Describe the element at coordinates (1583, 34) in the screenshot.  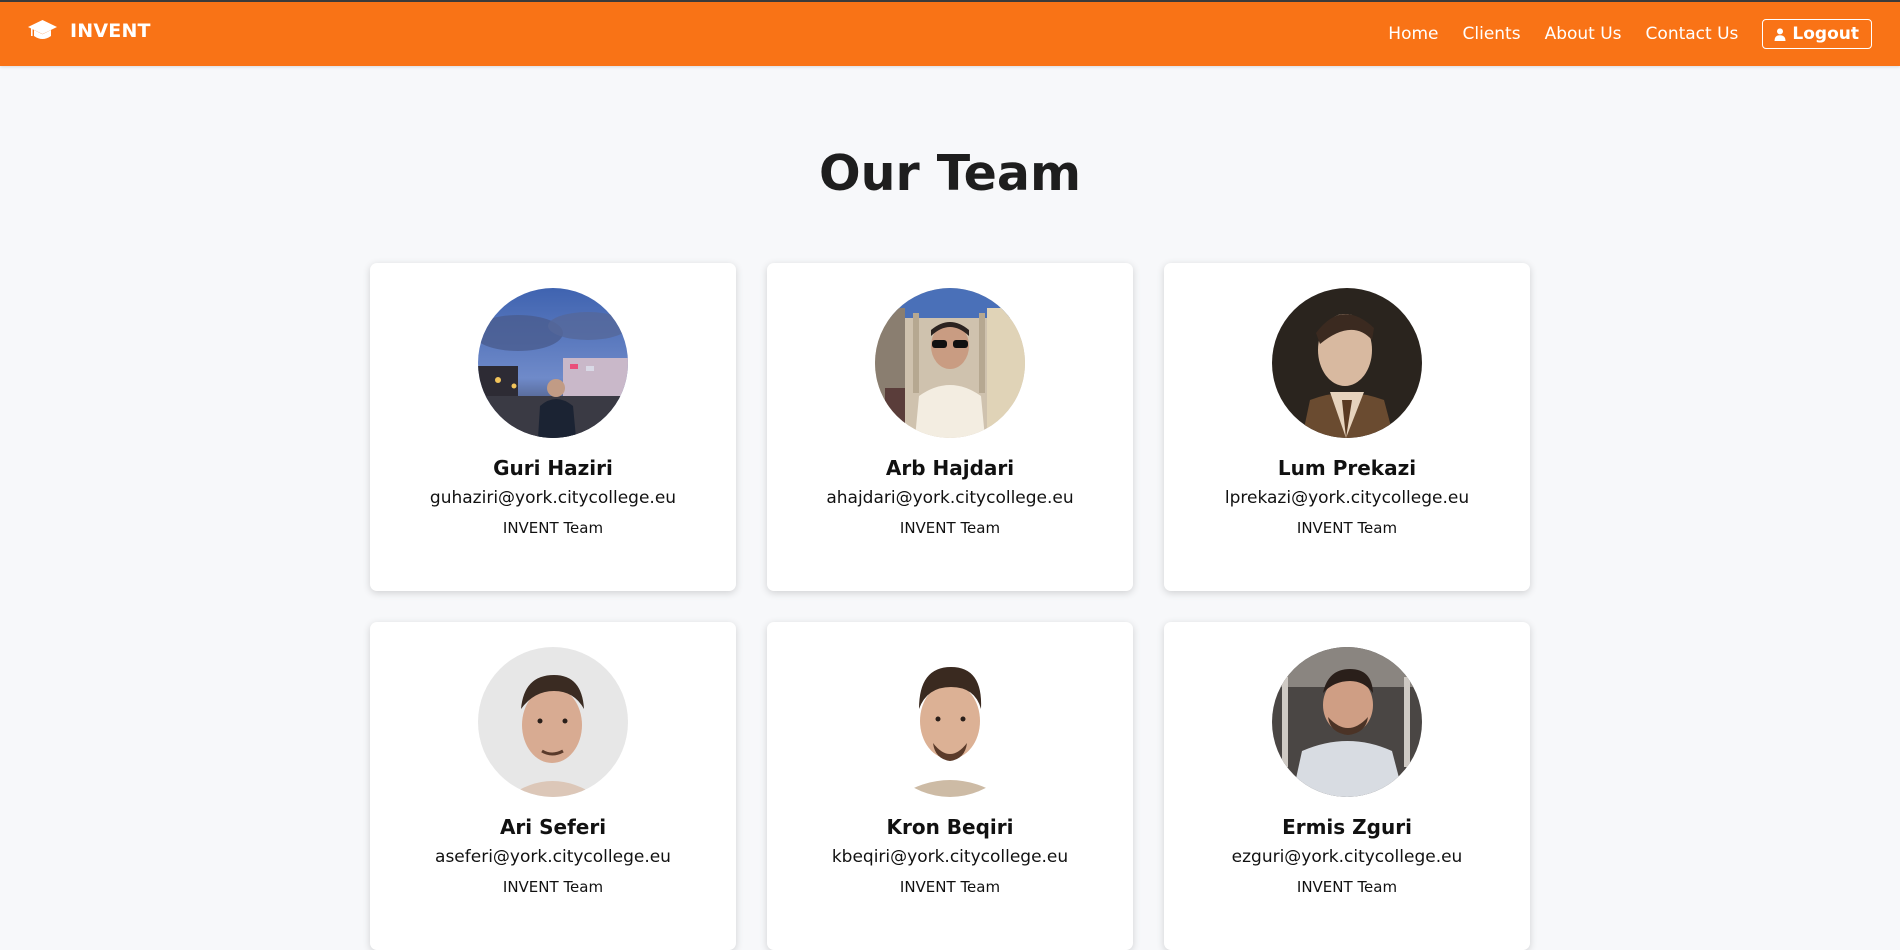
I see `nav-link-about-us: About Us` at that location.